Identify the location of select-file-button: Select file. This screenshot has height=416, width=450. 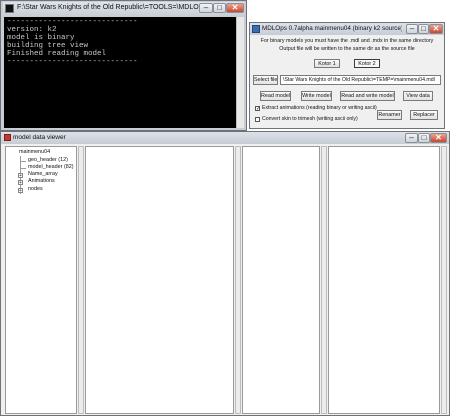
(265, 80).